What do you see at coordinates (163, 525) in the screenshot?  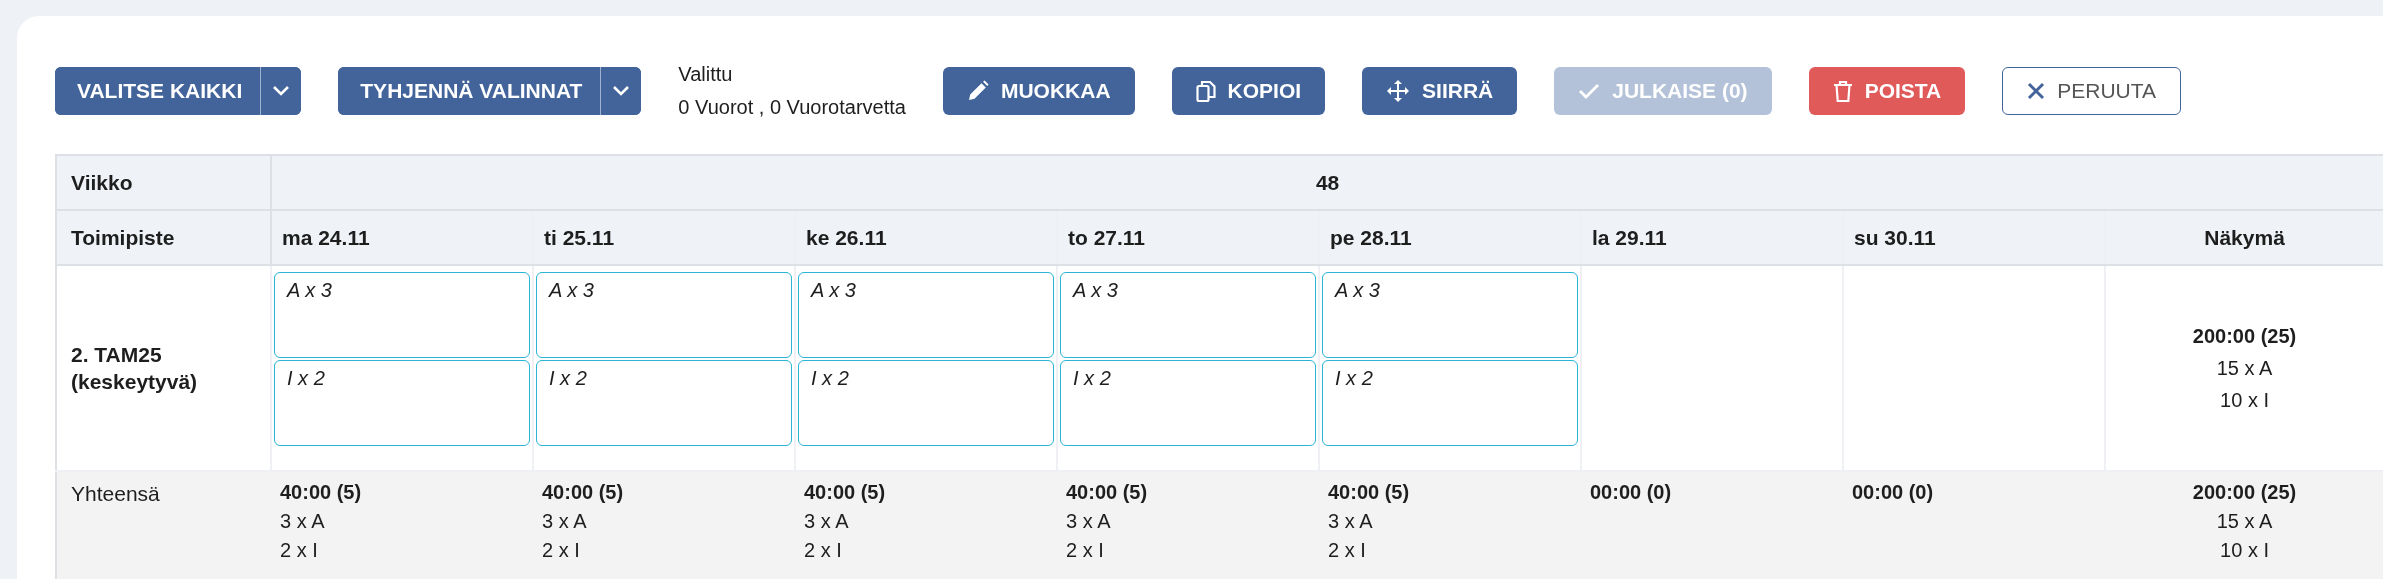 I see `row-header: Yhteensä` at bounding box center [163, 525].